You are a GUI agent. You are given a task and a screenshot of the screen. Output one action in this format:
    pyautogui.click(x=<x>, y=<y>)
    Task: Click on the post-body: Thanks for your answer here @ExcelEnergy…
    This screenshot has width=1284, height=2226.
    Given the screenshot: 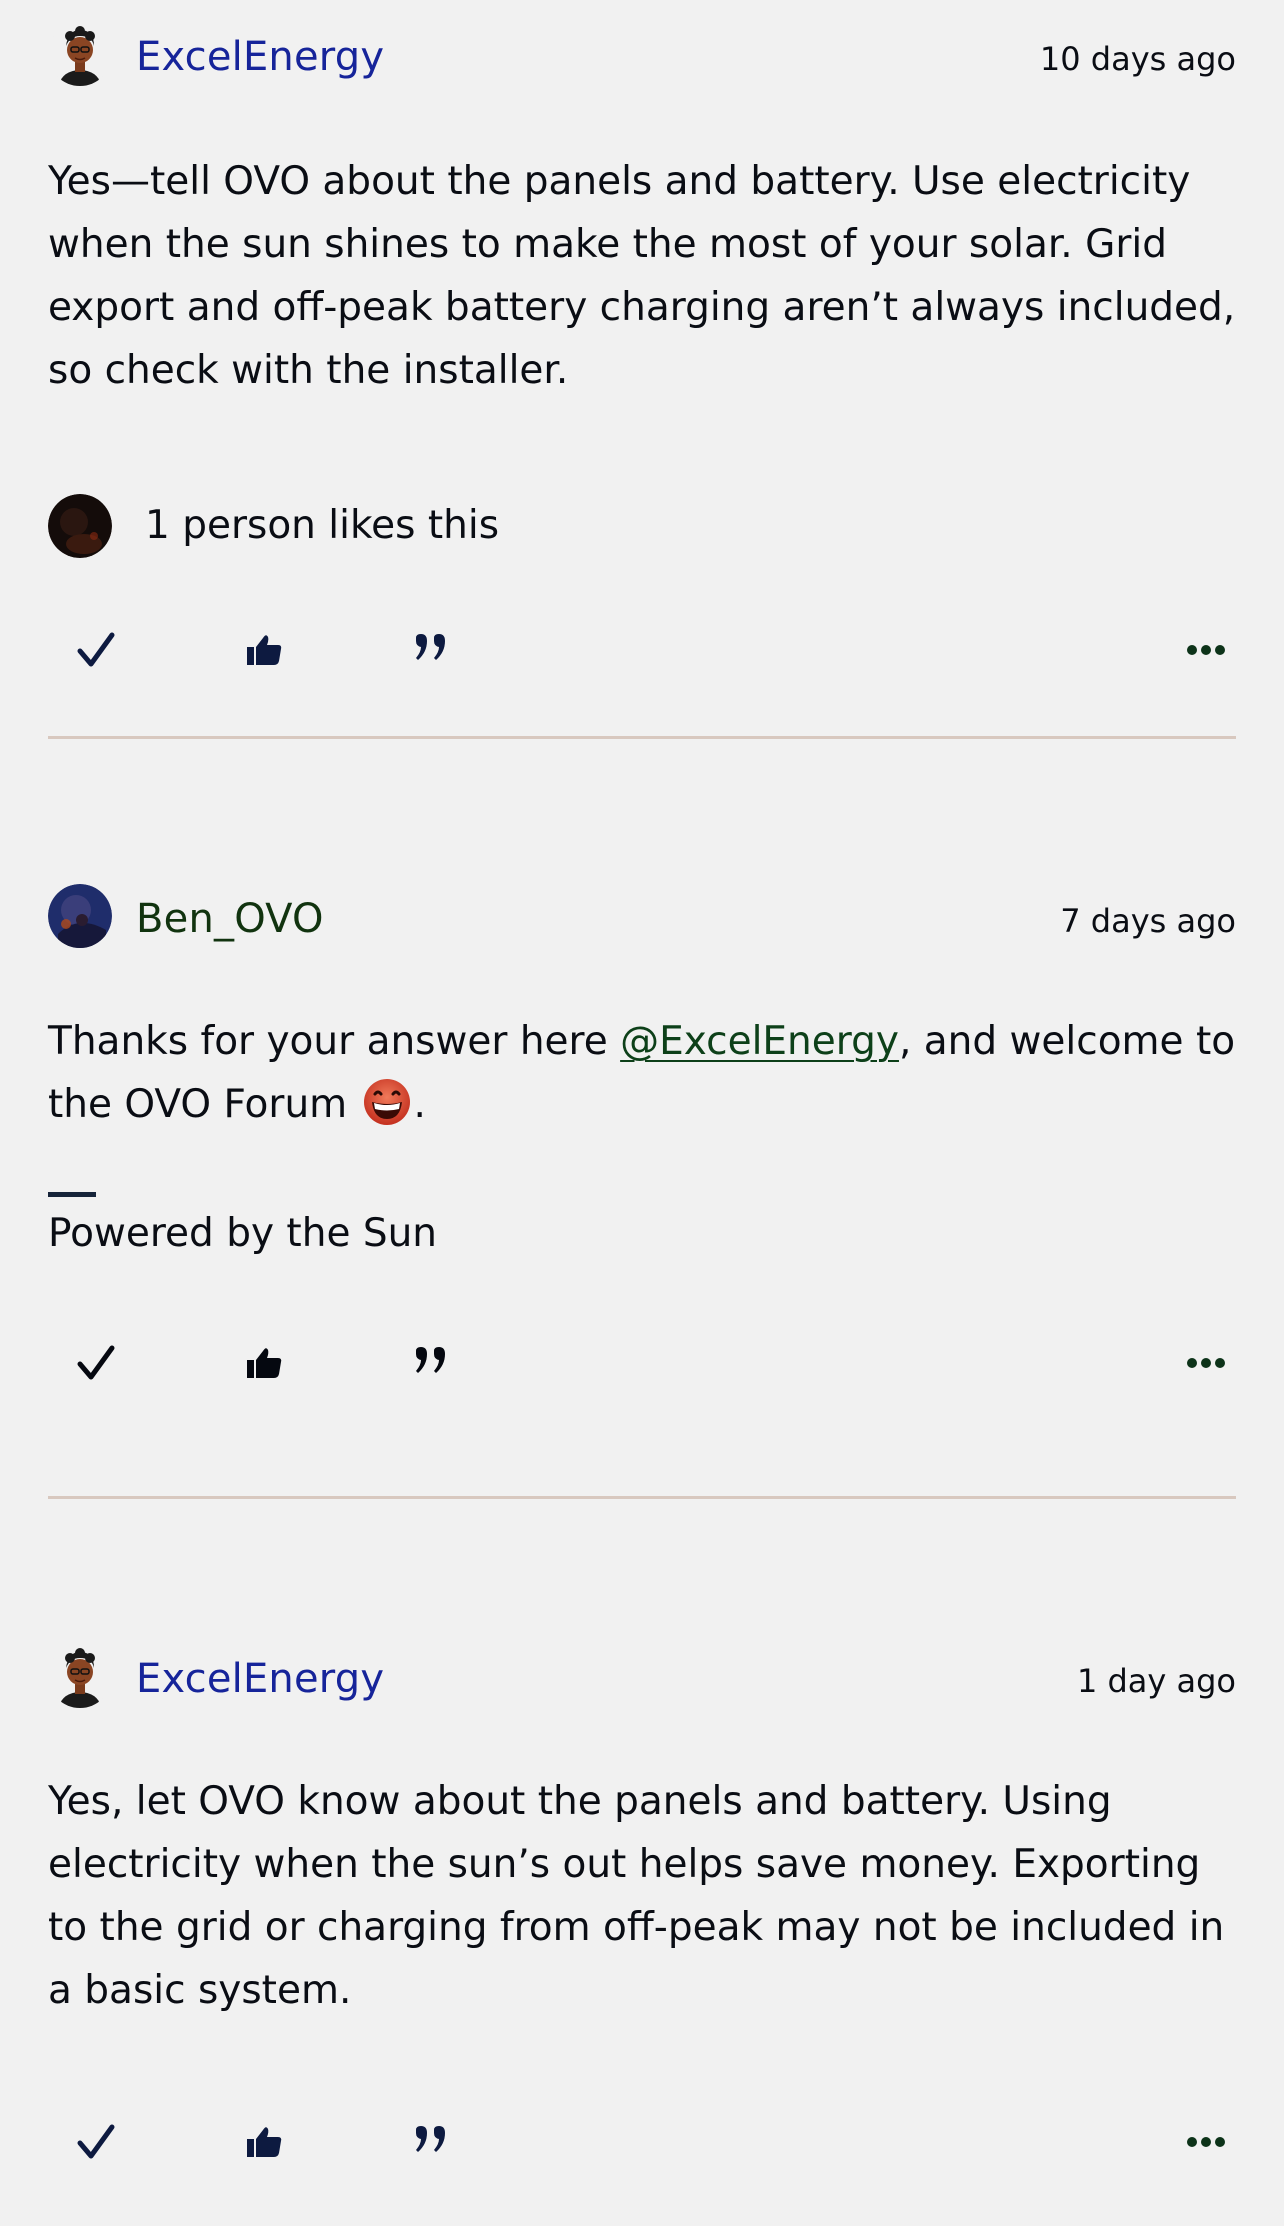 What is the action you would take?
    pyautogui.click(x=642, y=1073)
    